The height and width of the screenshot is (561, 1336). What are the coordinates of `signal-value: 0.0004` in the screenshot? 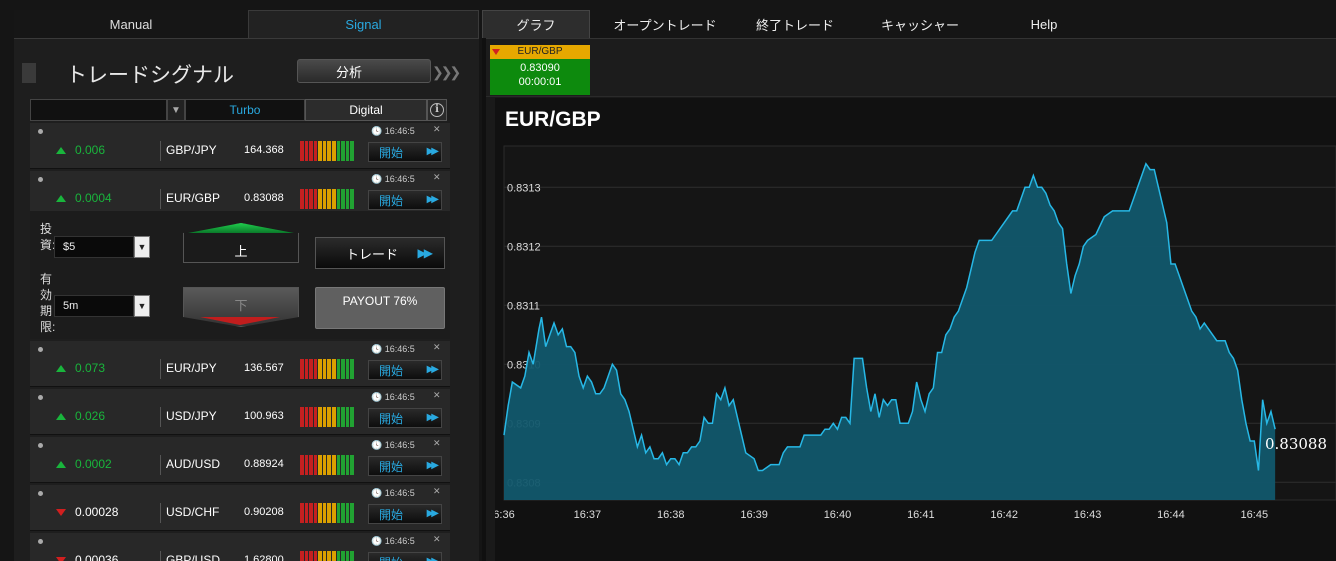 It's located at (93, 198).